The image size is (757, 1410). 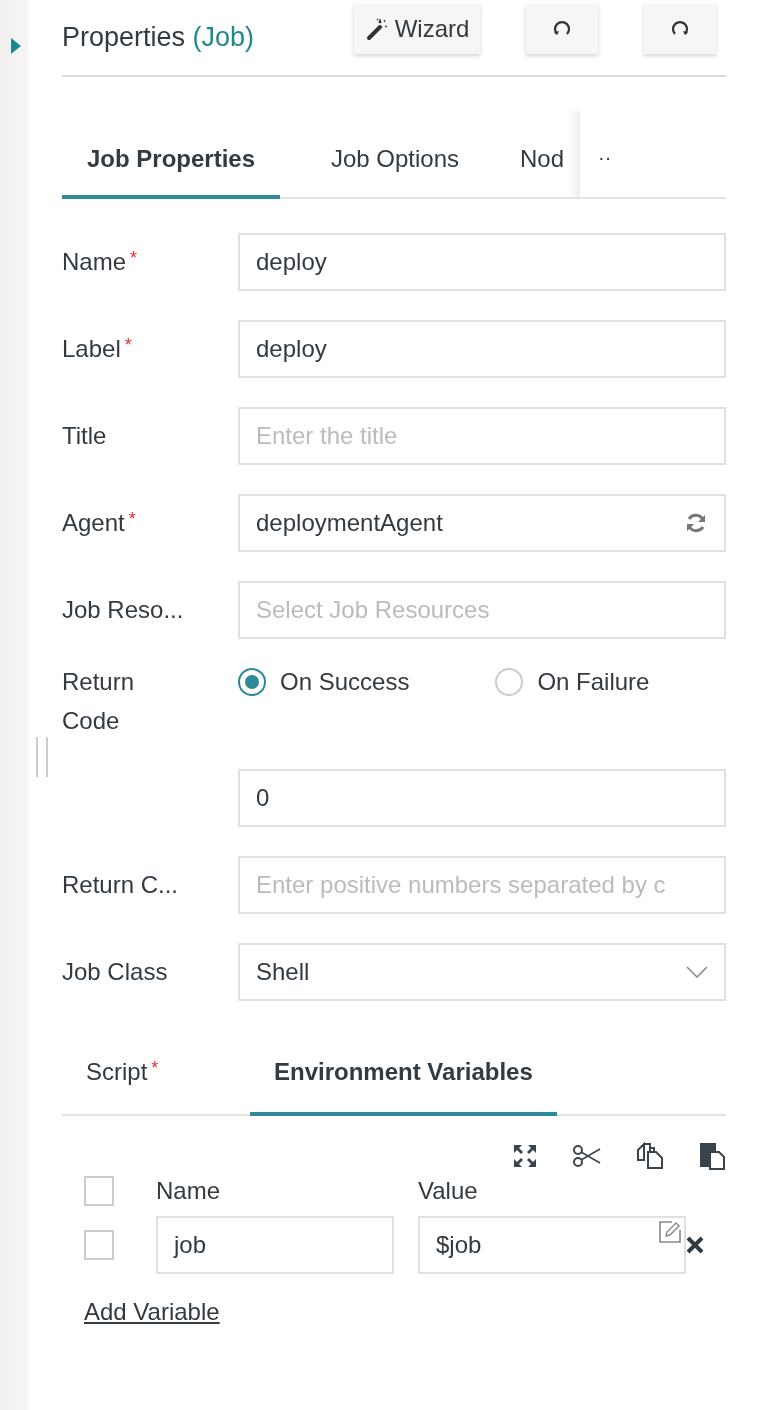 What do you see at coordinates (99, 701) in the screenshot?
I see `field-label: Return Code` at bounding box center [99, 701].